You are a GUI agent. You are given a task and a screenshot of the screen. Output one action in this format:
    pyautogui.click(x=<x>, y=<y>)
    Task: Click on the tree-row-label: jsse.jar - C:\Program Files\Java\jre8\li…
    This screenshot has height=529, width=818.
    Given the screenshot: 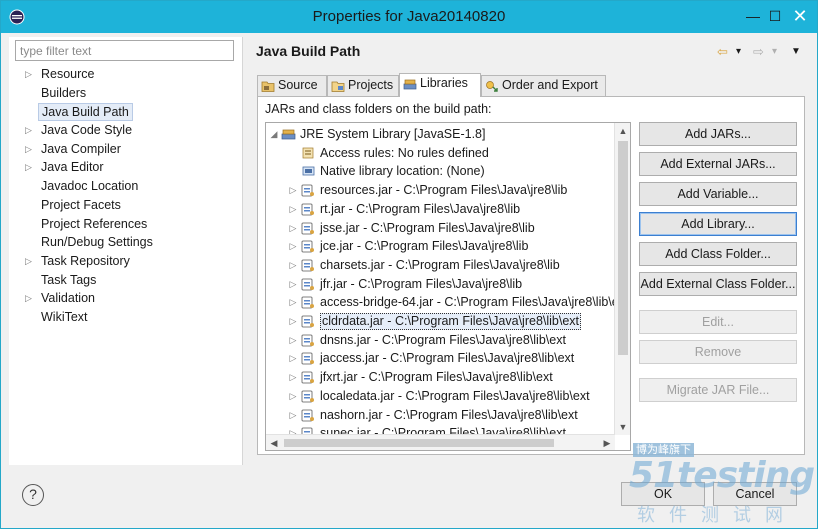 What is the action you would take?
    pyautogui.click(x=427, y=227)
    